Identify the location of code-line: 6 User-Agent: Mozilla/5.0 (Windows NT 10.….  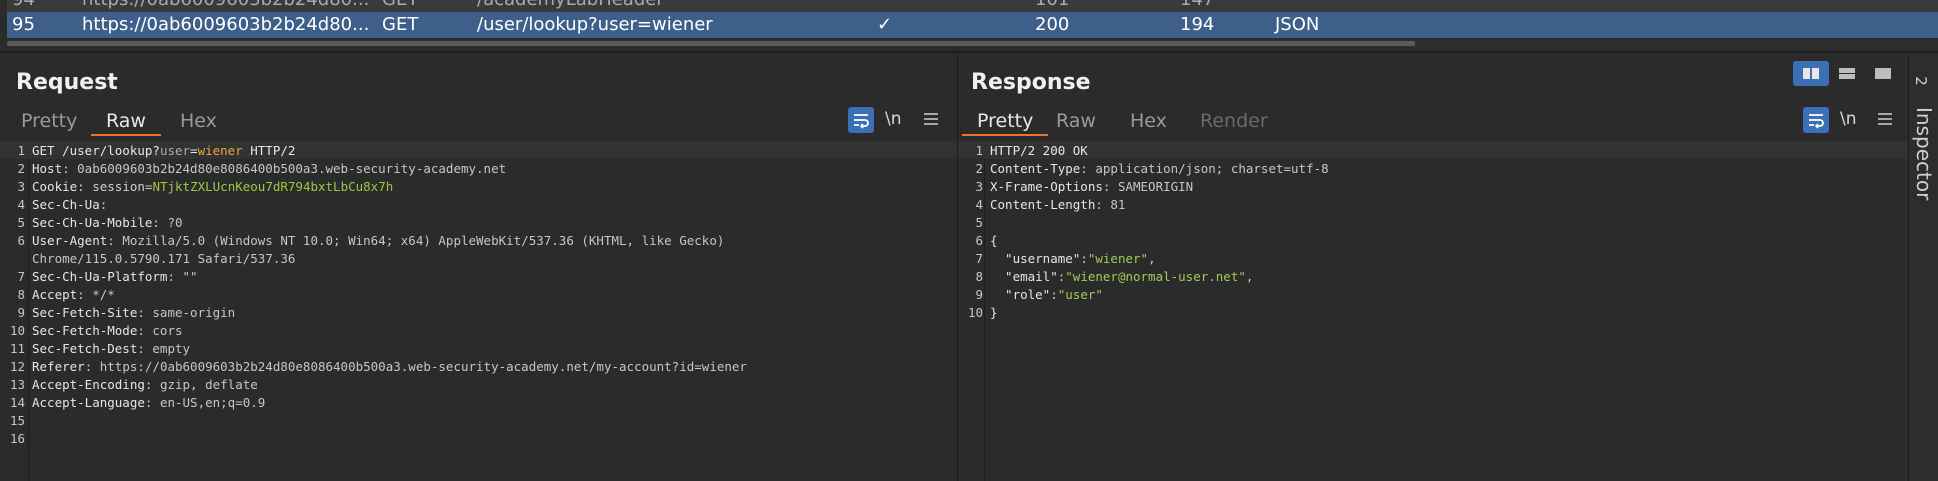
(478, 240).